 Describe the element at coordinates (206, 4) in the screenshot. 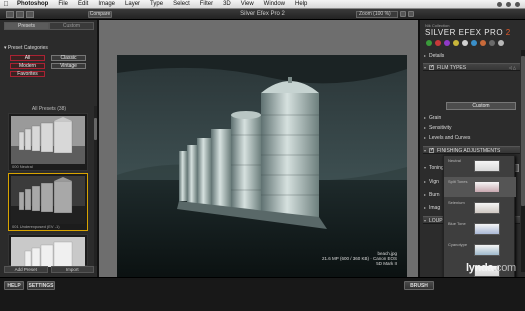

I see `menu-filter: Filter` at that location.